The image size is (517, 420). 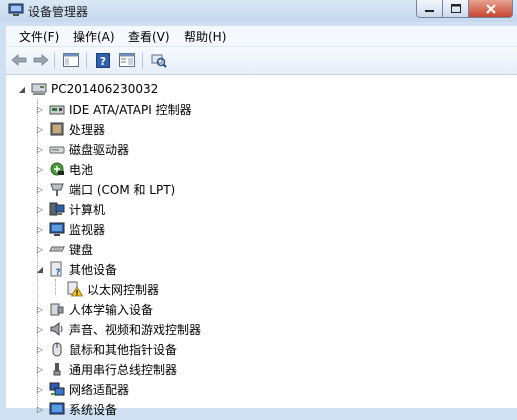 I want to click on back-arrow-icon, so click(x=19, y=60).